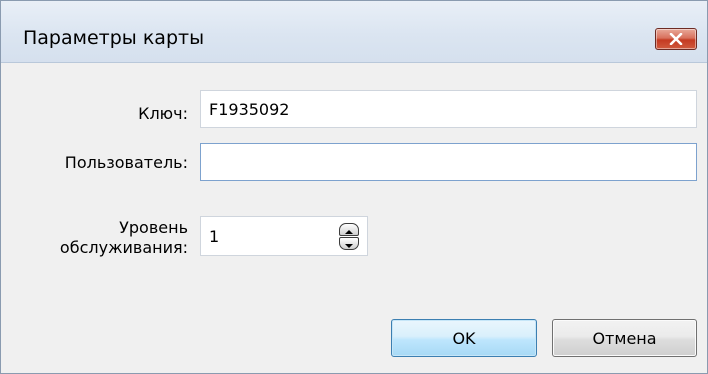 This screenshot has height=374, width=708. I want to click on close-icon, so click(676, 39).